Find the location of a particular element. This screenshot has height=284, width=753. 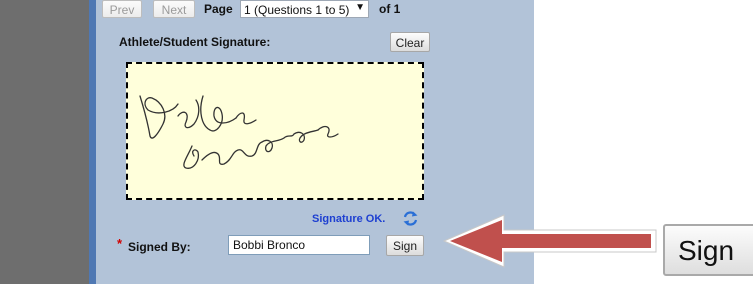

zoomed-sign-button: Sign is located at coordinates (708, 250).